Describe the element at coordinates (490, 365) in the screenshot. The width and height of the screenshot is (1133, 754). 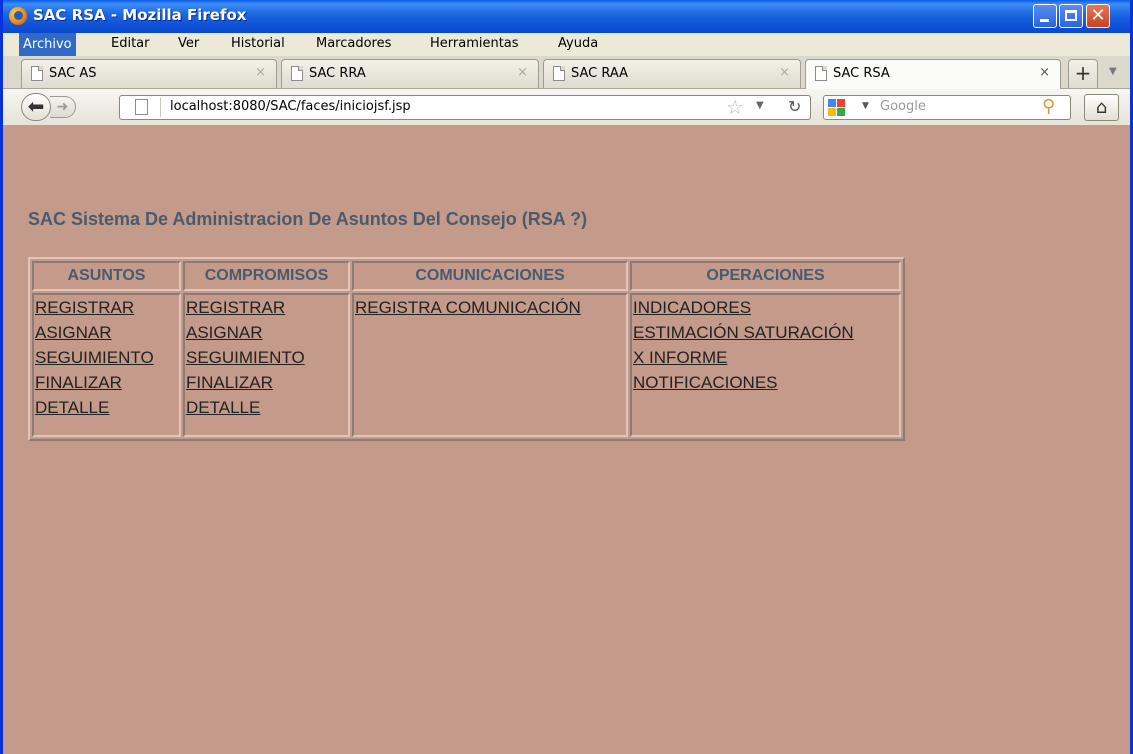
I see `comunicaciones-cell: REGISTRA COMUNICACIÓN` at that location.